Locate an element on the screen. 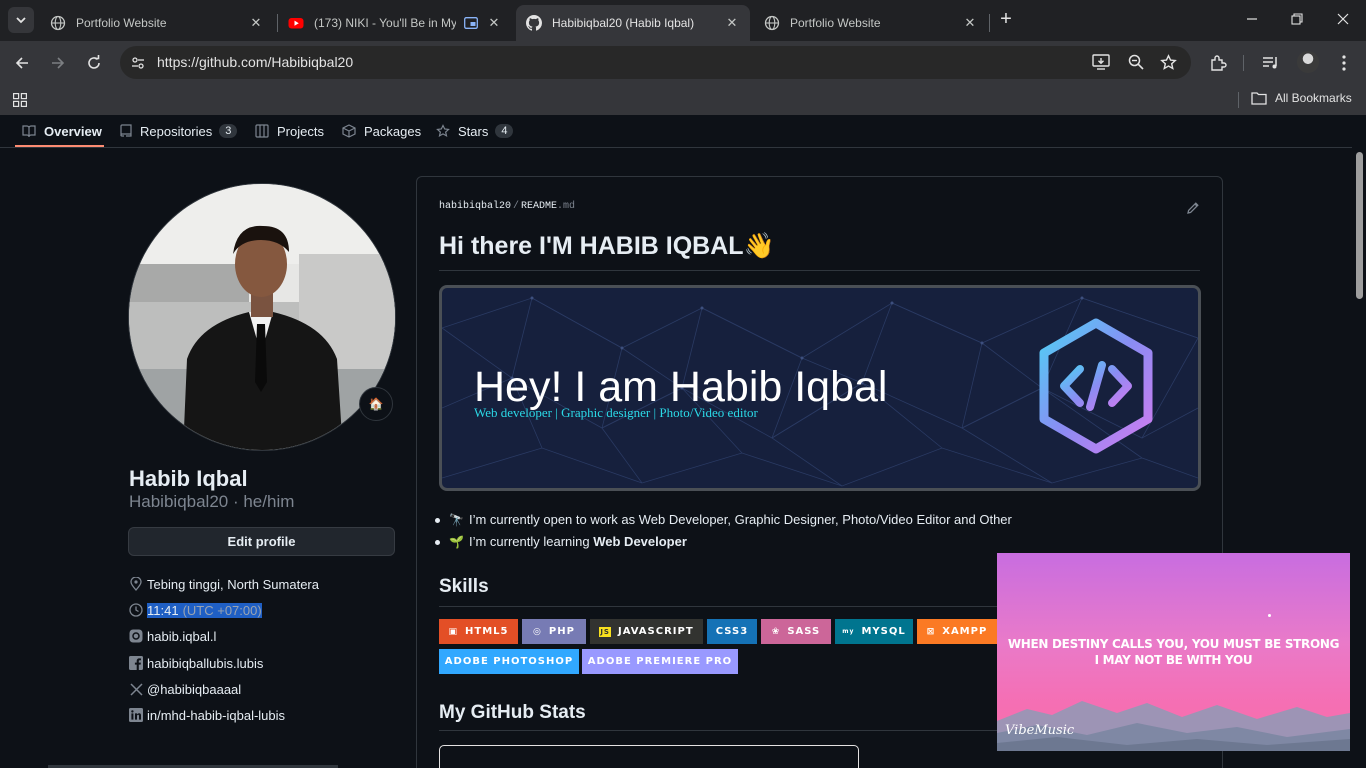 The image size is (1366, 768). timezone-text: (UTC +07:00) is located at coordinates (220, 610).